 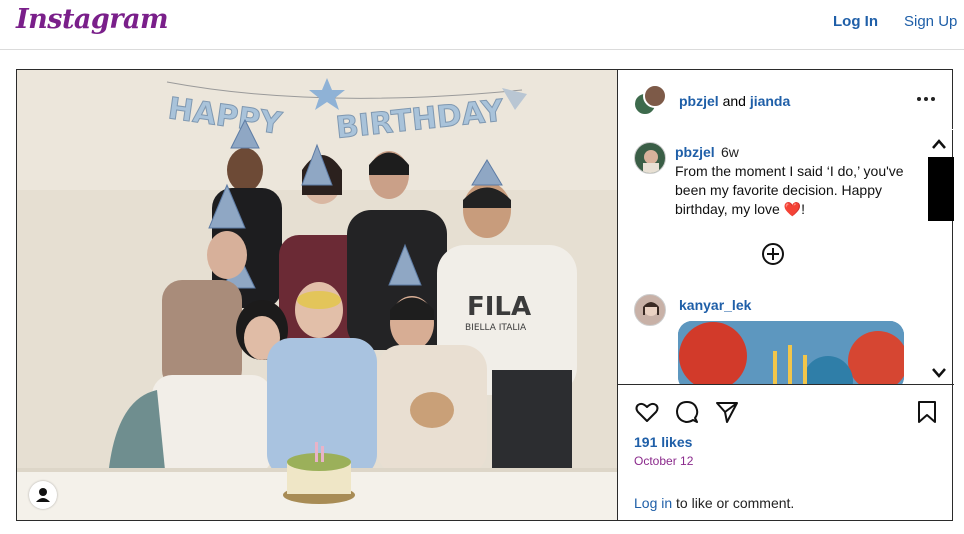 I want to click on comment-icon, so click(x=687, y=412).